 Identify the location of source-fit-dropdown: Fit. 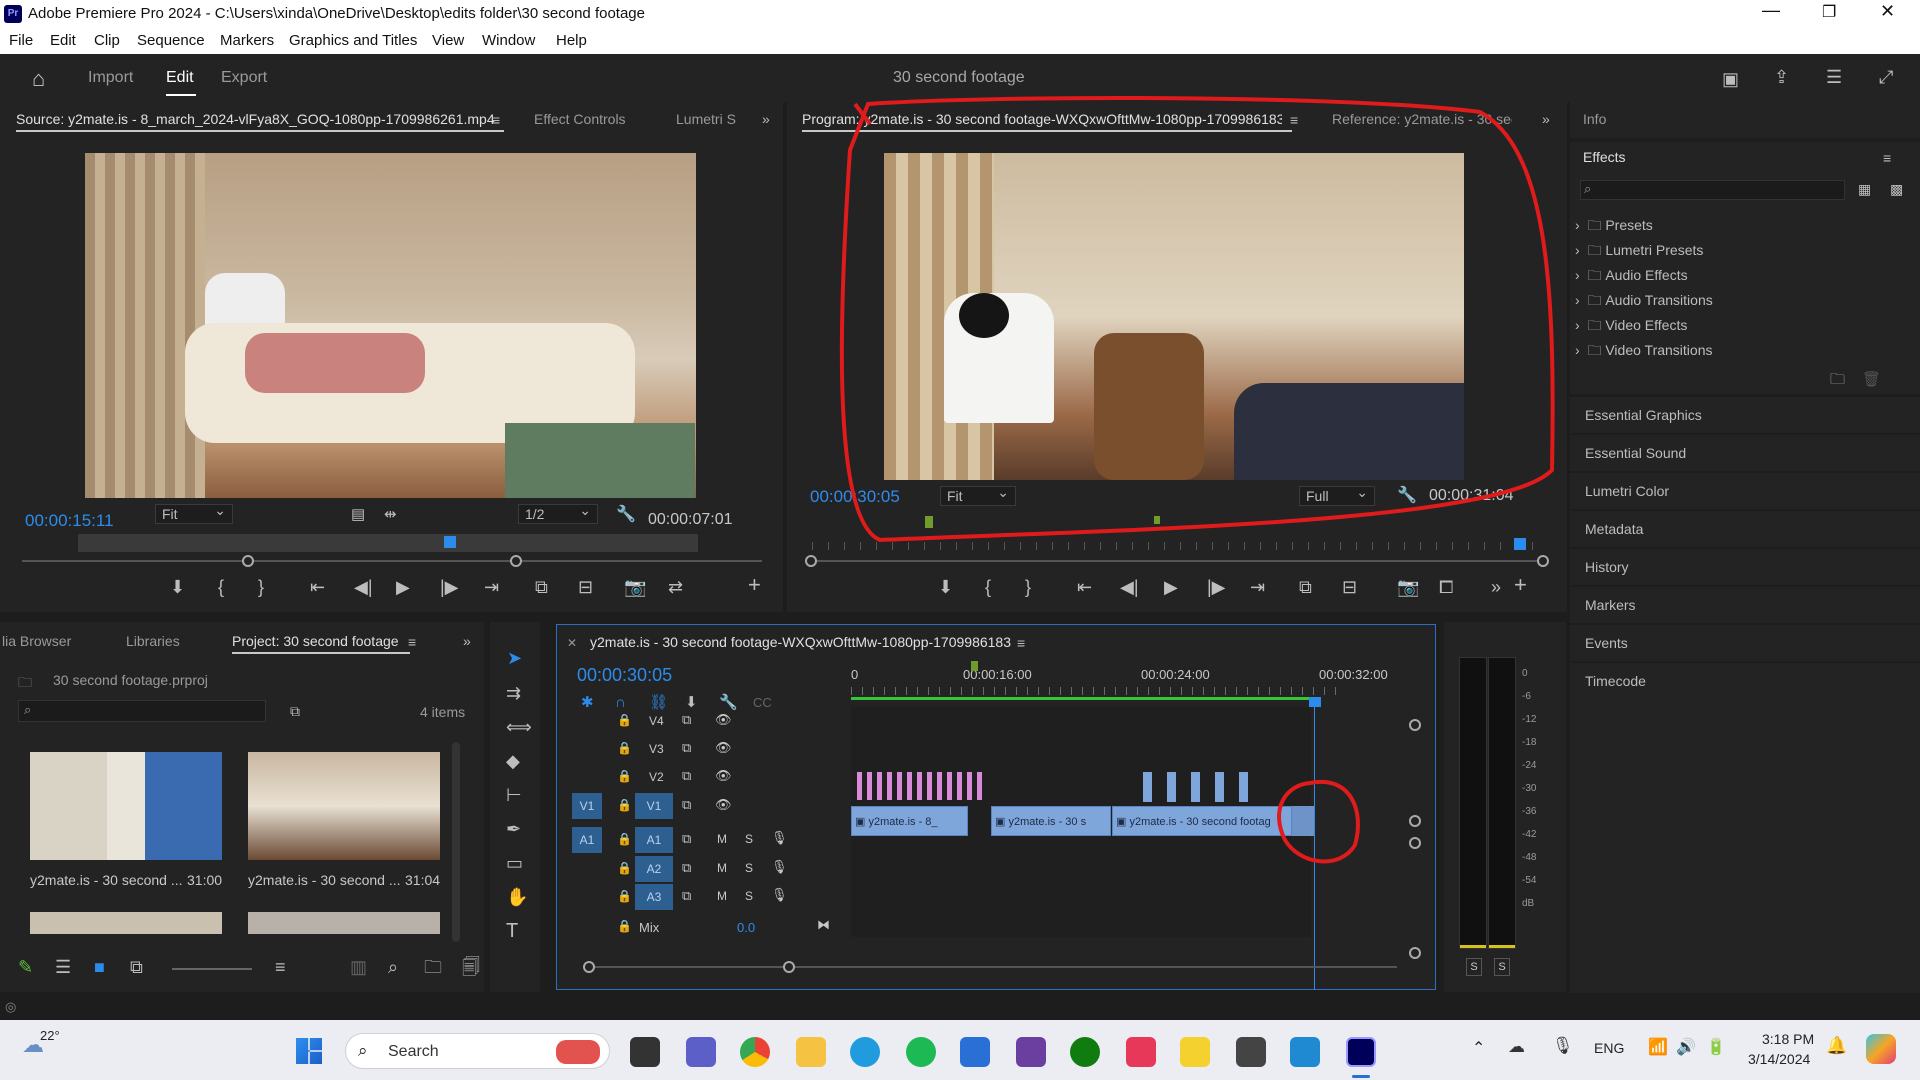
(194, 513).